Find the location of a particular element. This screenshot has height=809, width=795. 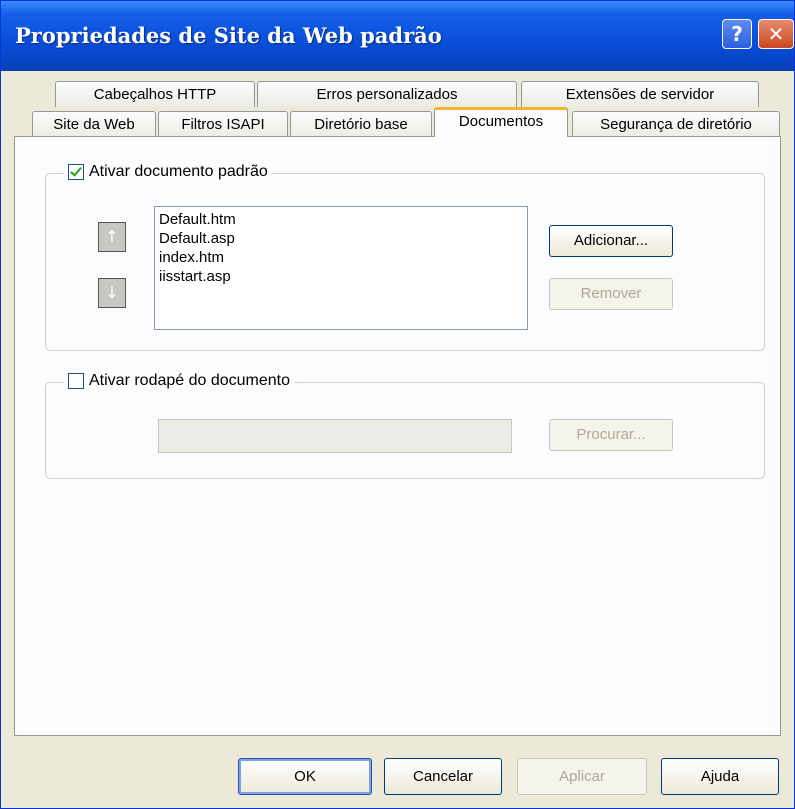

move-down-button: ↓ is located at coordinates (112, 293).